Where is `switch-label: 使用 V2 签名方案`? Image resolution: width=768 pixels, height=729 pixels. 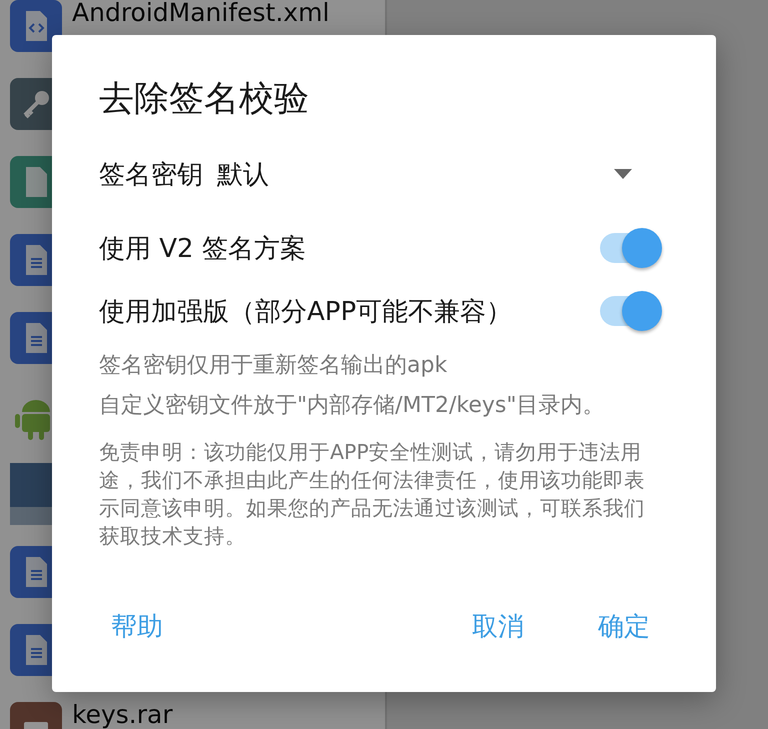 switch-label: 使用 V2 签名方案 is located at coordinates (202, 249).